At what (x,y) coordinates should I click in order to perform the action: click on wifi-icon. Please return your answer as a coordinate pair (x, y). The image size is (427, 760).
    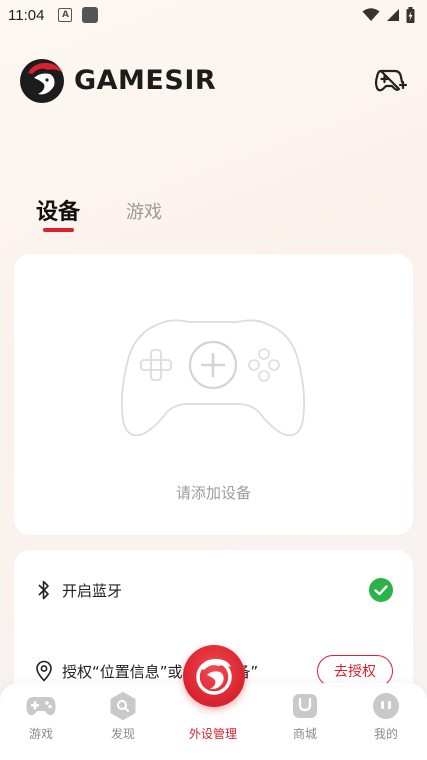
    Looking at the image, I should click on (371, 14).